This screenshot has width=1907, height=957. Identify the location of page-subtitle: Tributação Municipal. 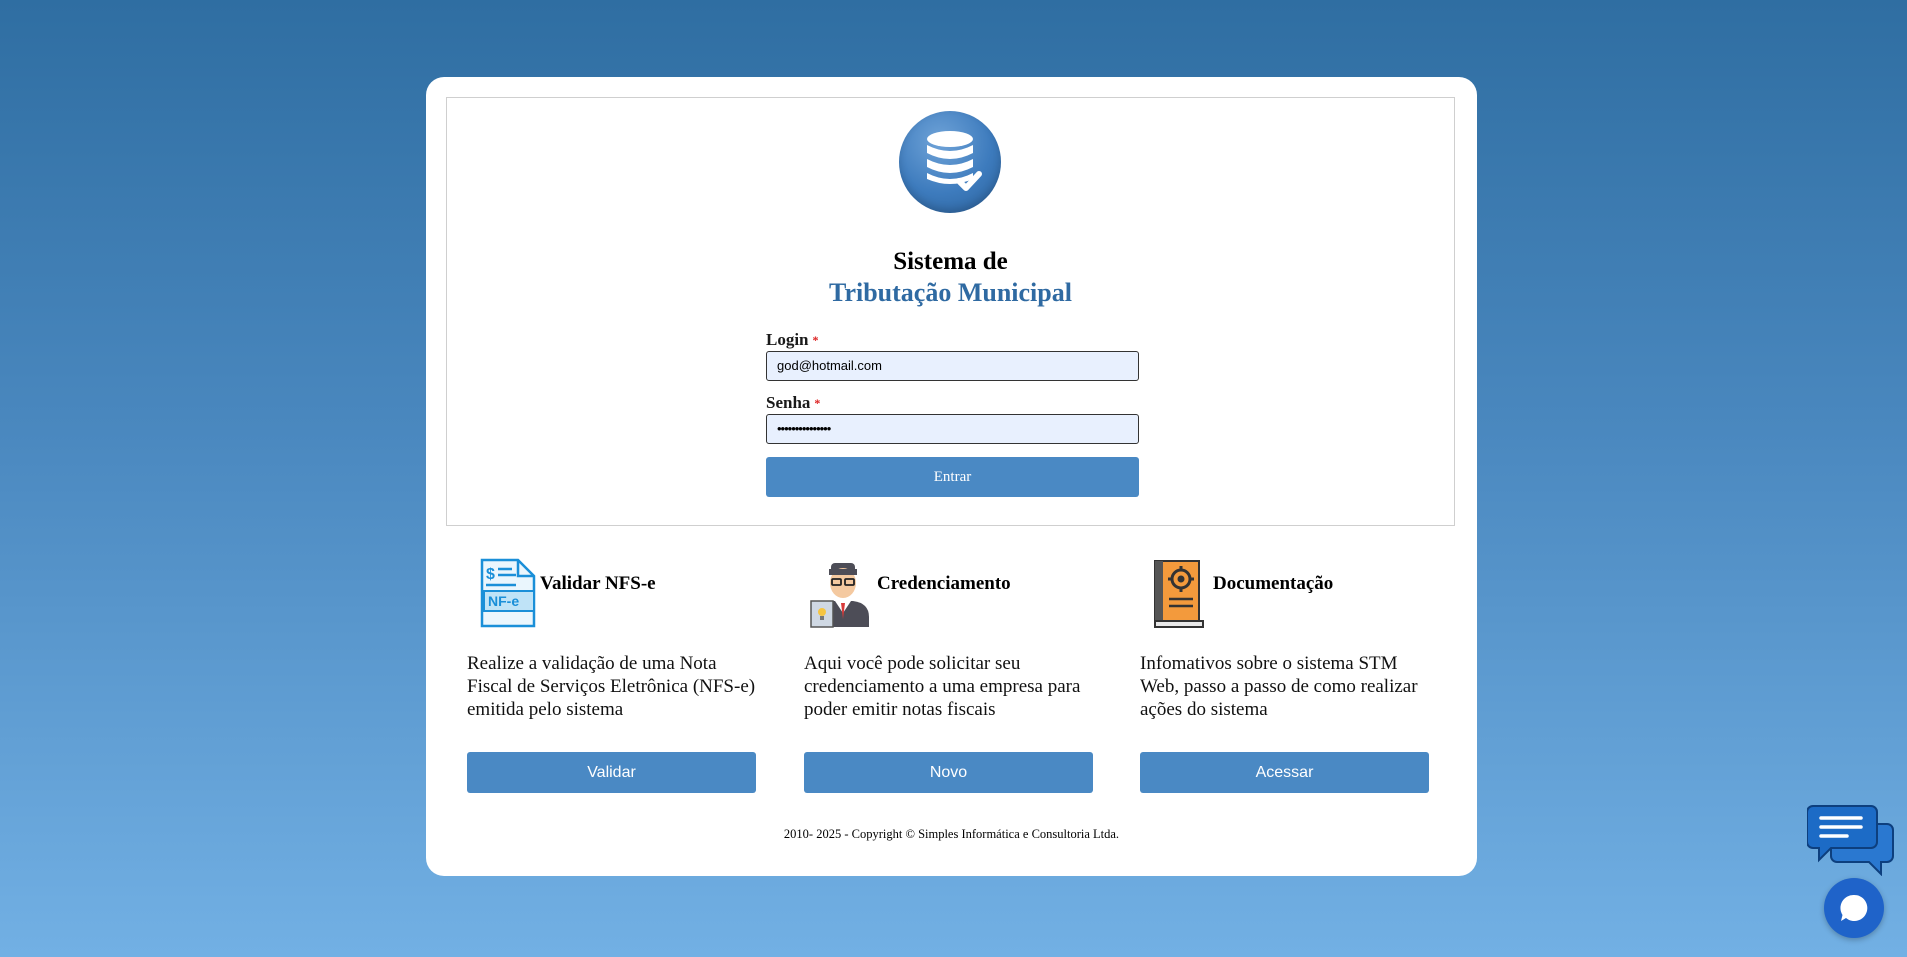
(950, 292).